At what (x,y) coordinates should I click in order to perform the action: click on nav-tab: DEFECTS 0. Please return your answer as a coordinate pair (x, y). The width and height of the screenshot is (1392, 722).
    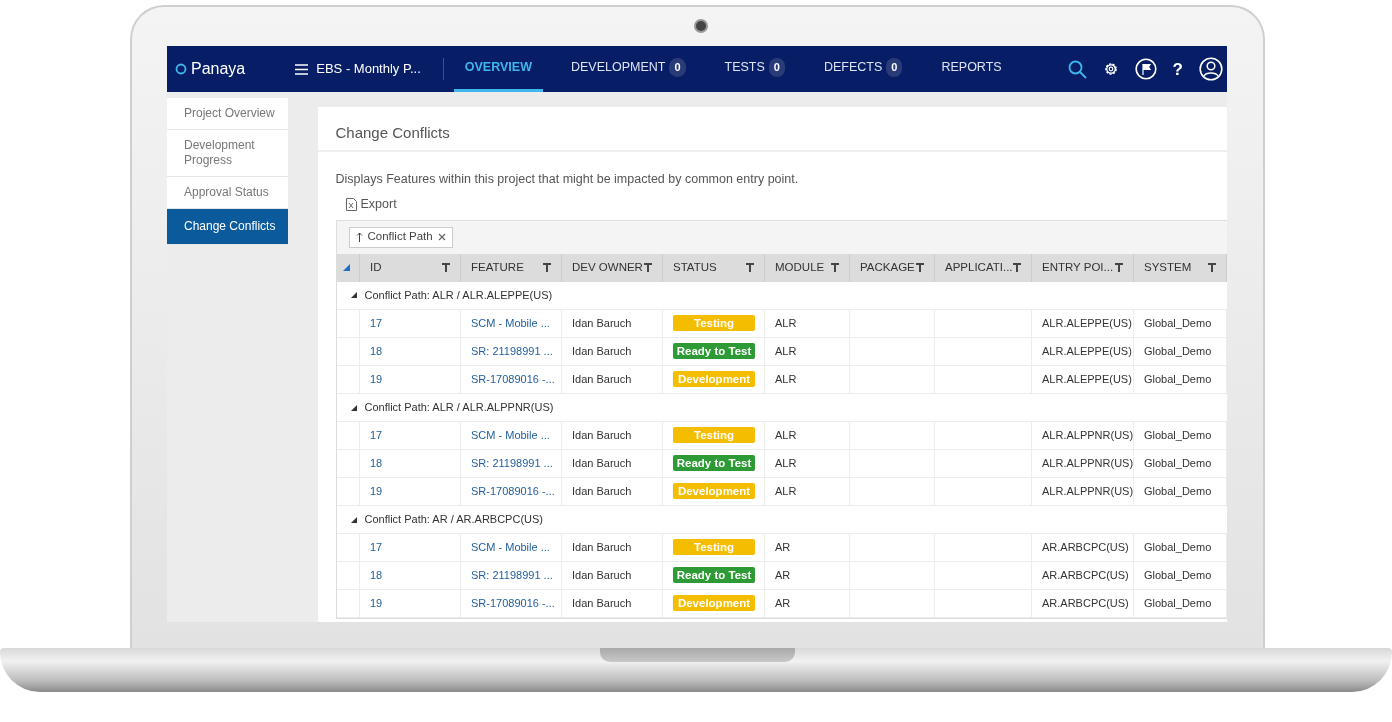
    Looking at the image, I should click on (863, 69).